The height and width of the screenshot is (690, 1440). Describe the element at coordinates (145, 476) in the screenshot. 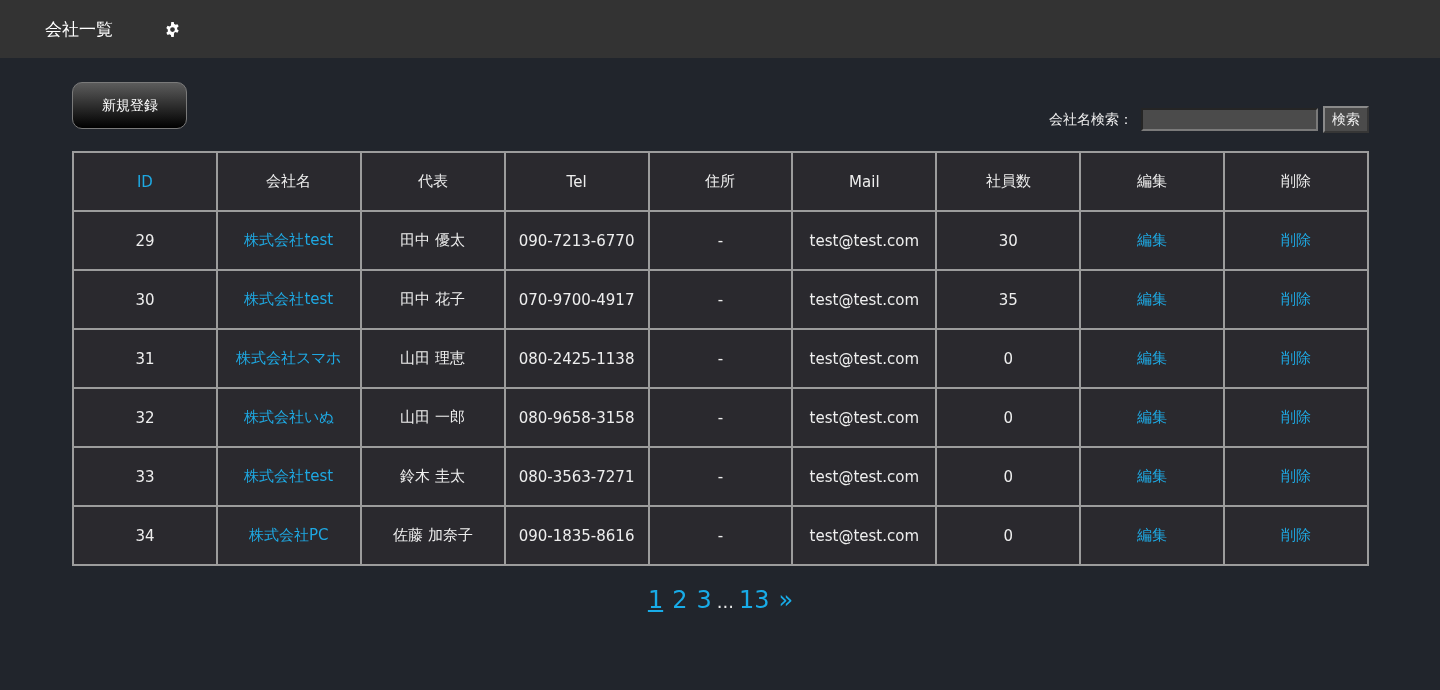

I see `table-cell: 33` at that location.